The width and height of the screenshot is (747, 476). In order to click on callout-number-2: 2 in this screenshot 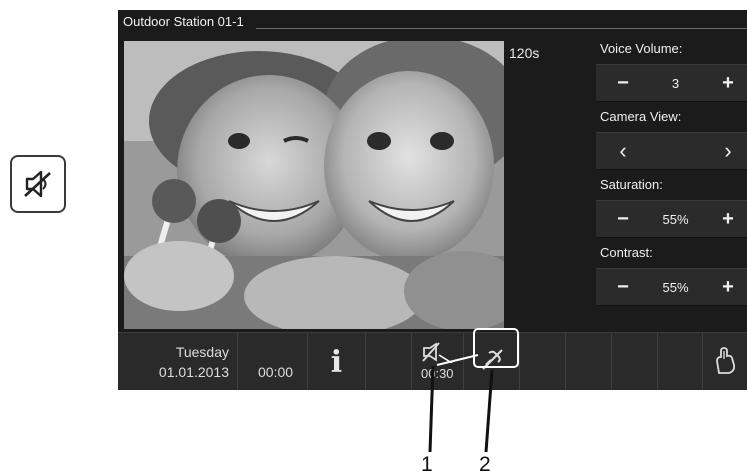, I will do `click(485, 464)`.